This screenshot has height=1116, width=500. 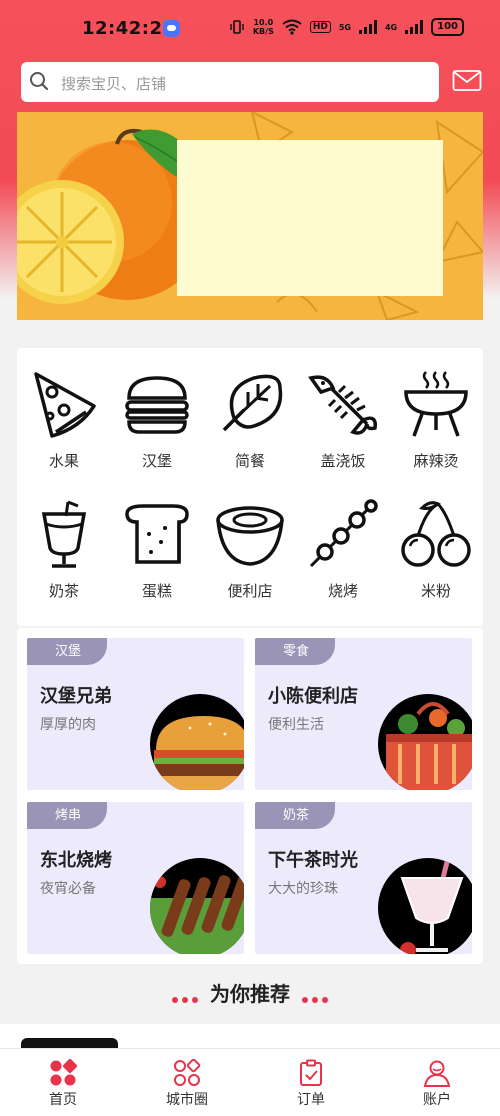 I want to click on net-speed-unit: KB/S, so click(x=263, y=31).